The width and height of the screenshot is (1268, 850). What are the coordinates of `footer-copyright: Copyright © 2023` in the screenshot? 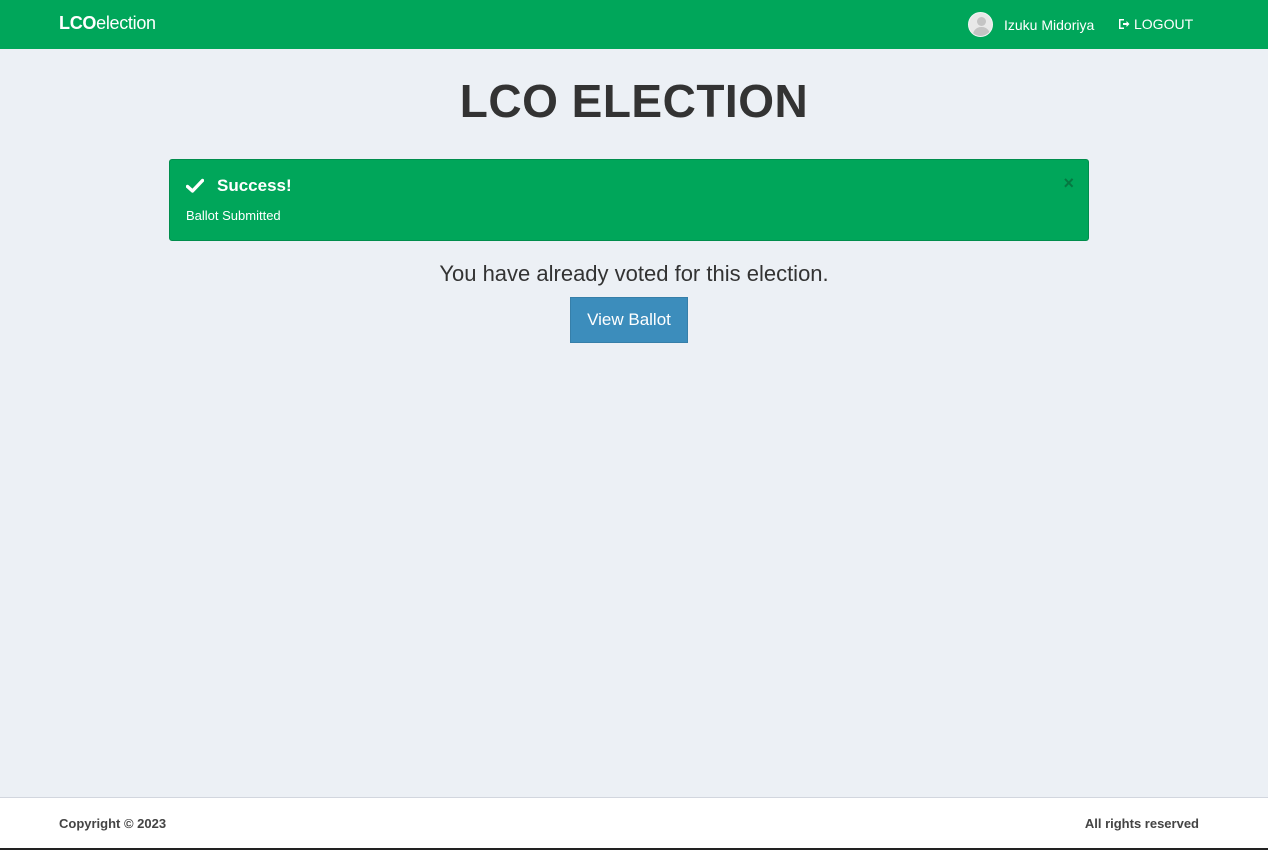 It's located at (113, 823).